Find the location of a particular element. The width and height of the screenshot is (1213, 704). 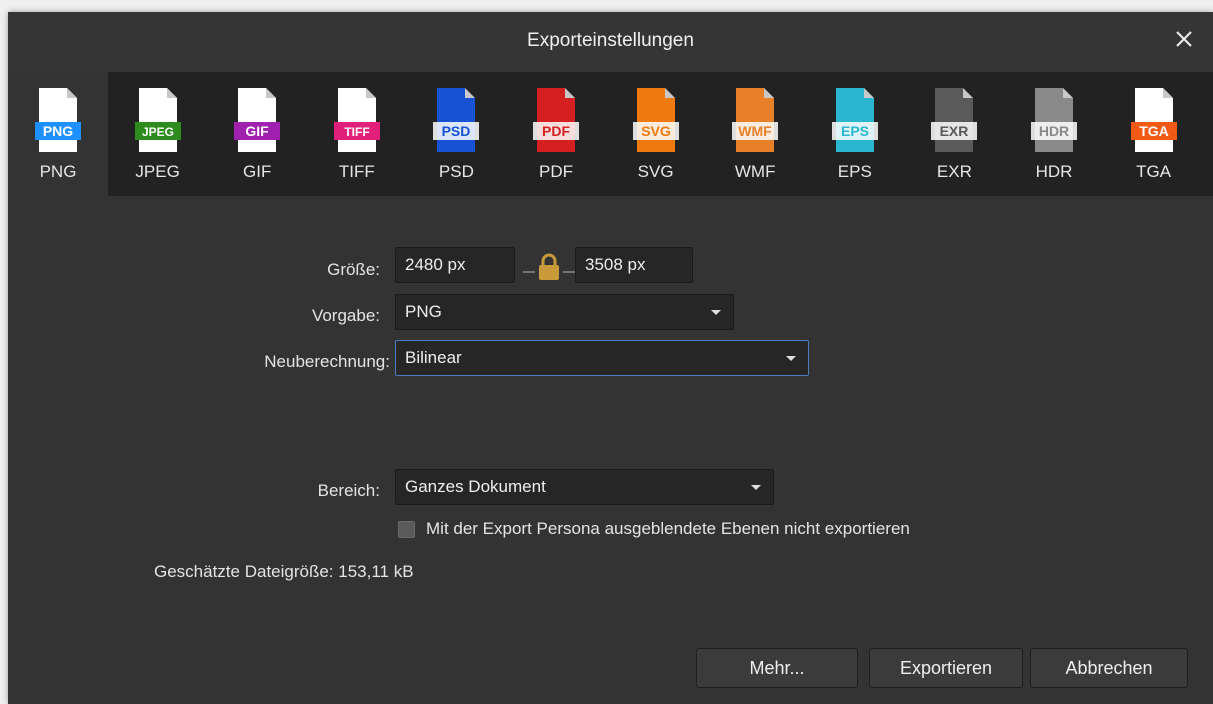

tga-badge-text: TGA is located at coordinates (1154, 131).